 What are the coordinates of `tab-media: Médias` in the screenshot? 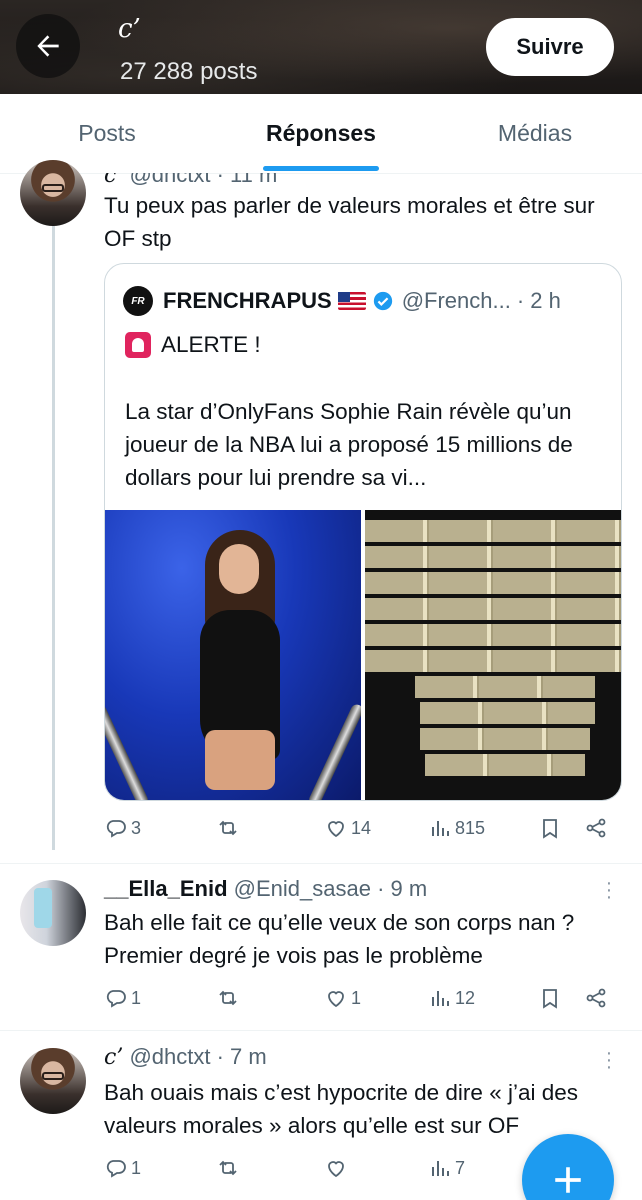 It's located at (535, 133).